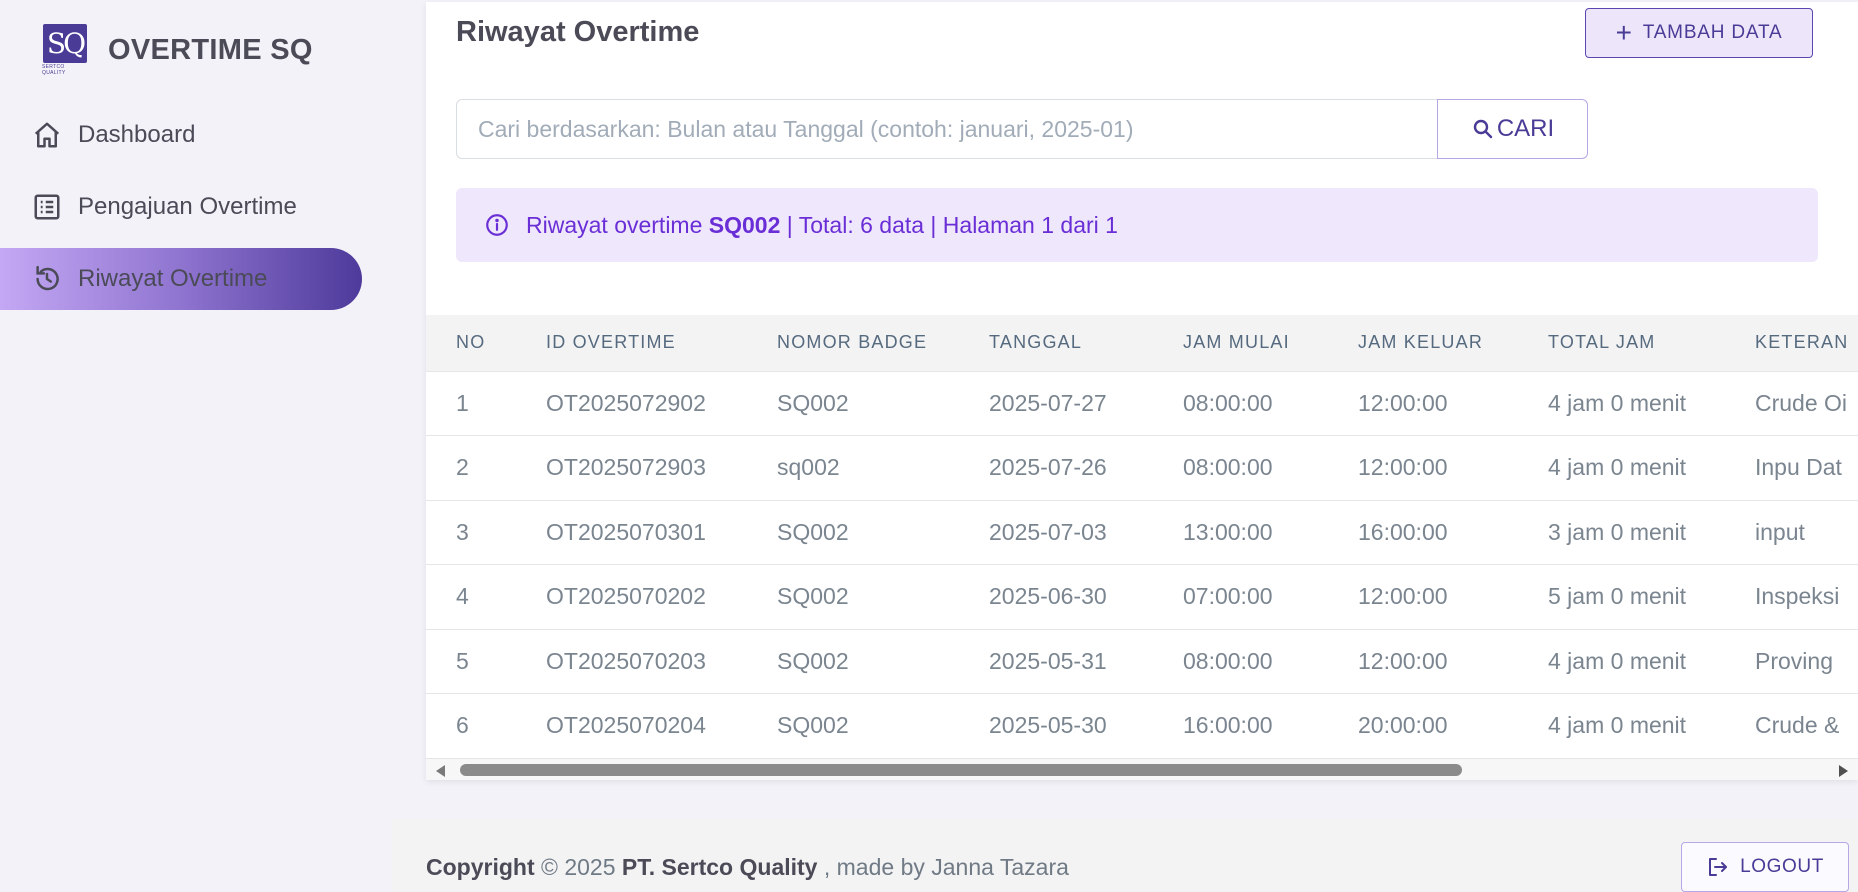  I want to click on brand: SQ SERTCO QUALITY OVERTIME SQ, so click(177, 50).